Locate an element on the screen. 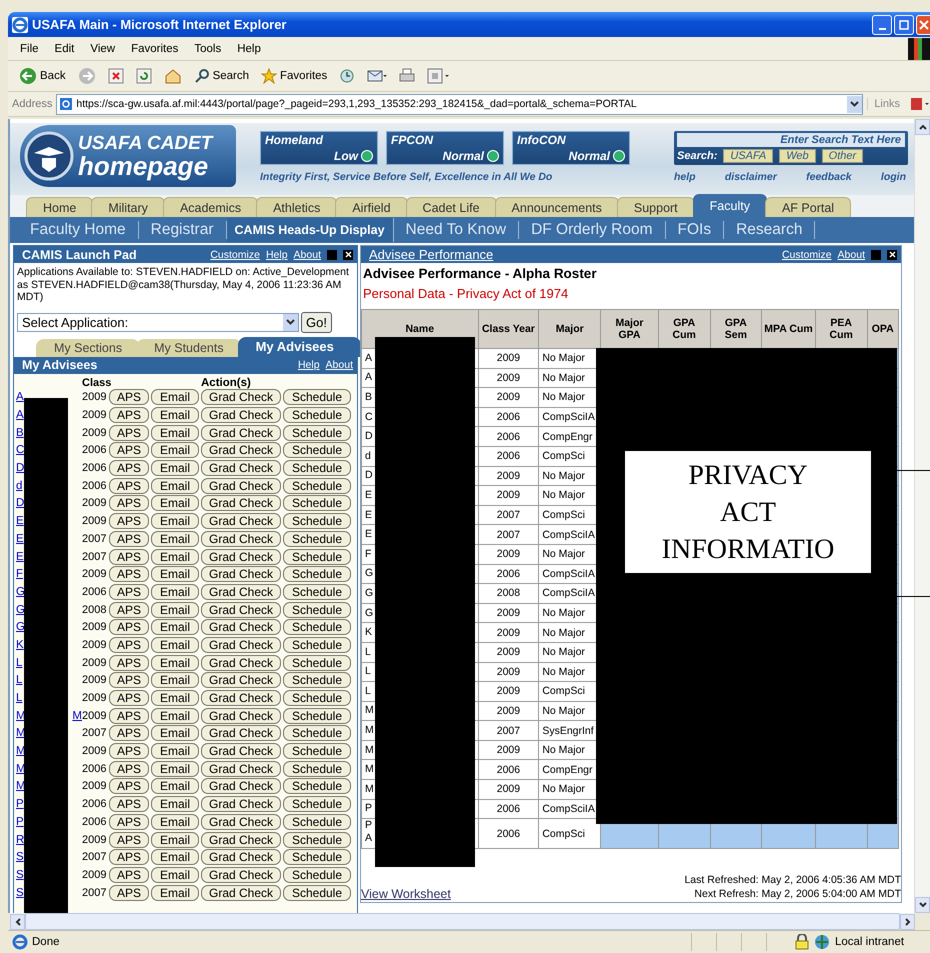  header-link: help is located at coordinates (685, 177).